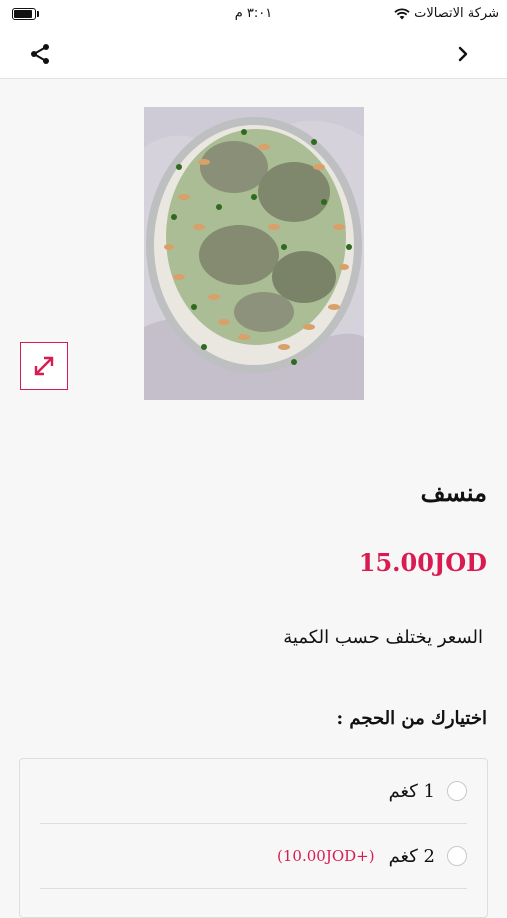 The width and height of the screenshot is (507, 918). I want to click on share-icon, so click(40, 54).